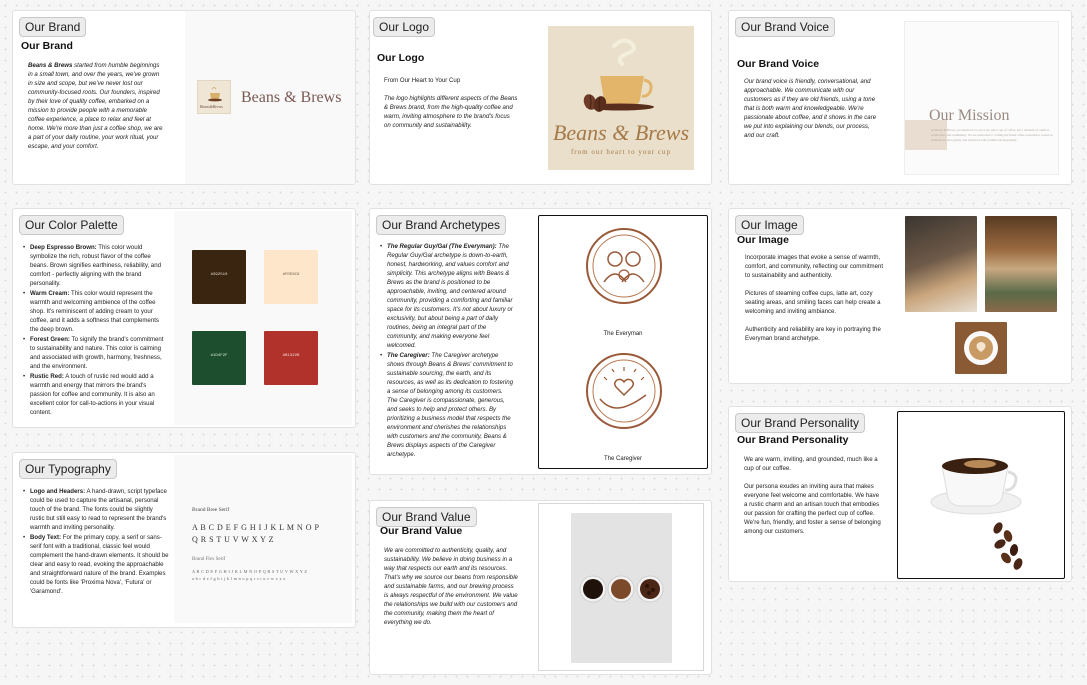 The height and width of the screenshot is (685, 1087). I want to click on latte-art-photo, so click(981, 348).